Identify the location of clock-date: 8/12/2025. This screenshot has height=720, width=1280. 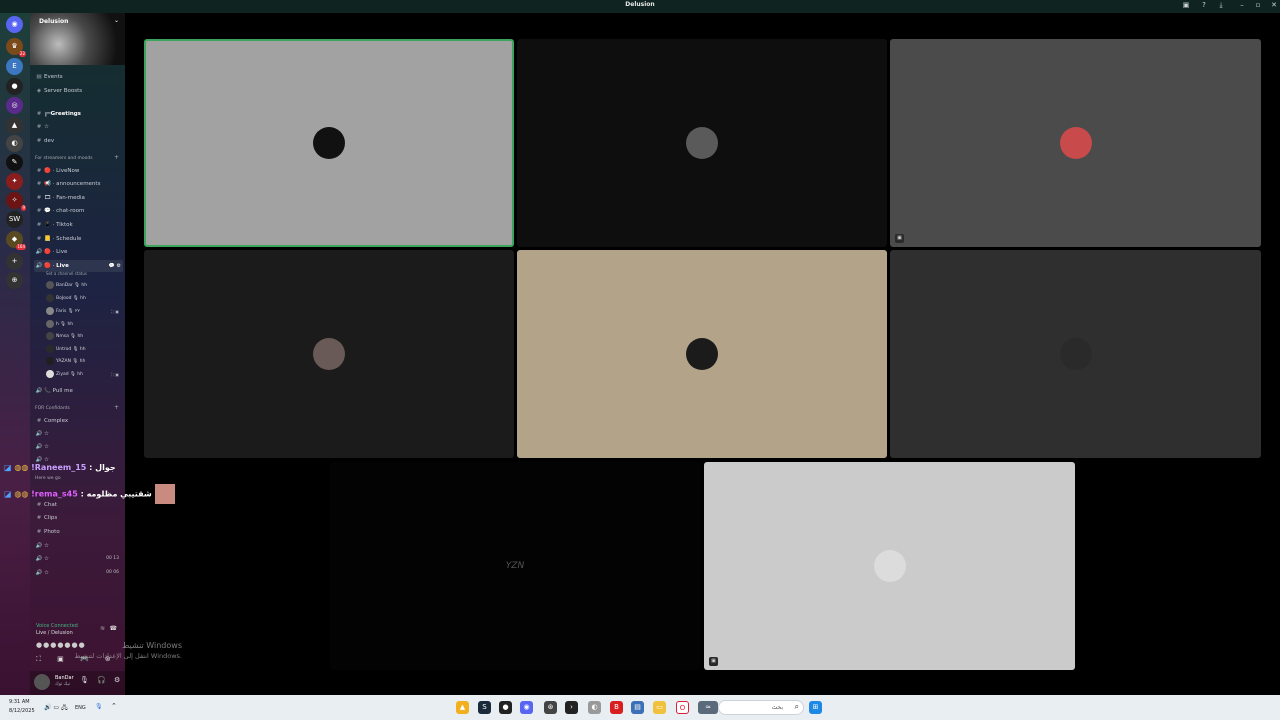
(22, 711).